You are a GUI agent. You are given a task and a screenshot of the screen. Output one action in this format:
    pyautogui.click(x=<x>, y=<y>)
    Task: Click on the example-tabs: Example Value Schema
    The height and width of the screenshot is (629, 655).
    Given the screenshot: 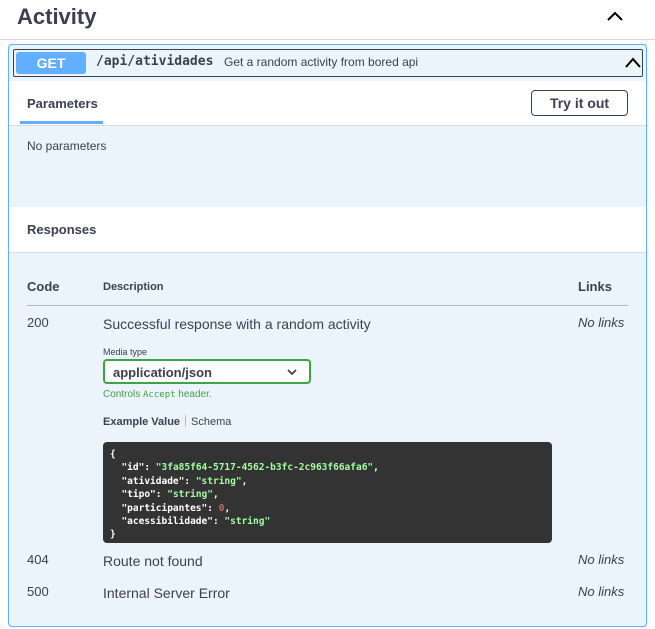 What is the action you would take?
    pyautogui.click(x=167, y=421)
    